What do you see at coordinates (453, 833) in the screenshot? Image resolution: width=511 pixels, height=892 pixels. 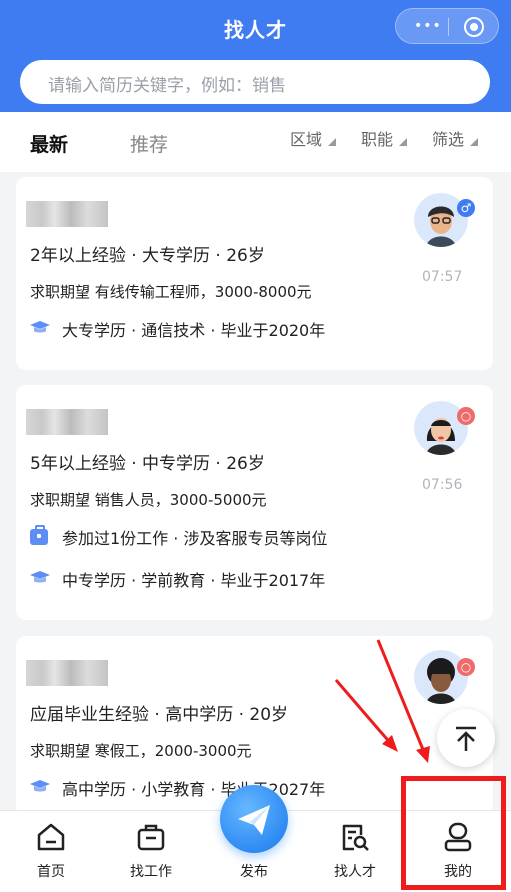 I see `annotation-highlight-box` at bounding box center [453, 833].